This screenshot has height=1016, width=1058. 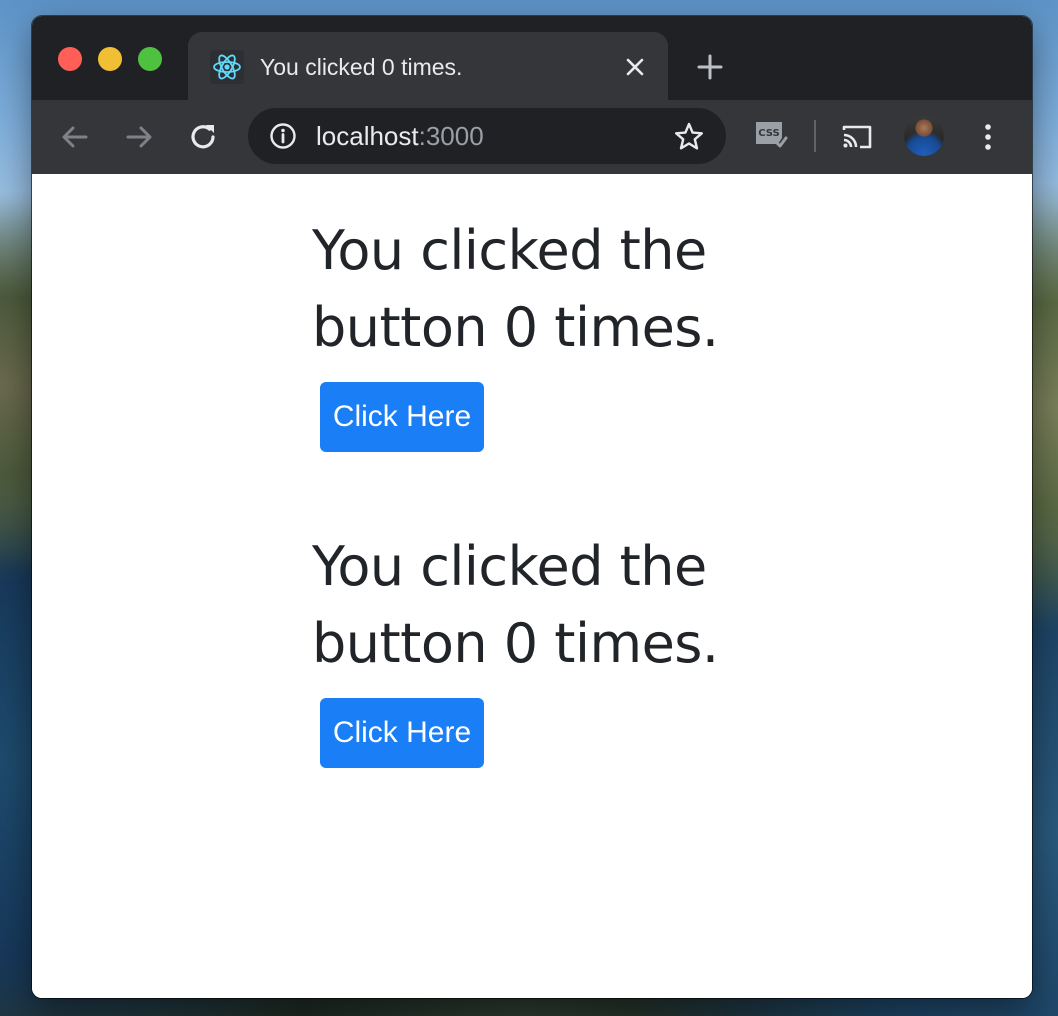 What do you see at coordinates (689, 137) in the screenshot?
I see `star-icon` at bounding box center [689, 137].